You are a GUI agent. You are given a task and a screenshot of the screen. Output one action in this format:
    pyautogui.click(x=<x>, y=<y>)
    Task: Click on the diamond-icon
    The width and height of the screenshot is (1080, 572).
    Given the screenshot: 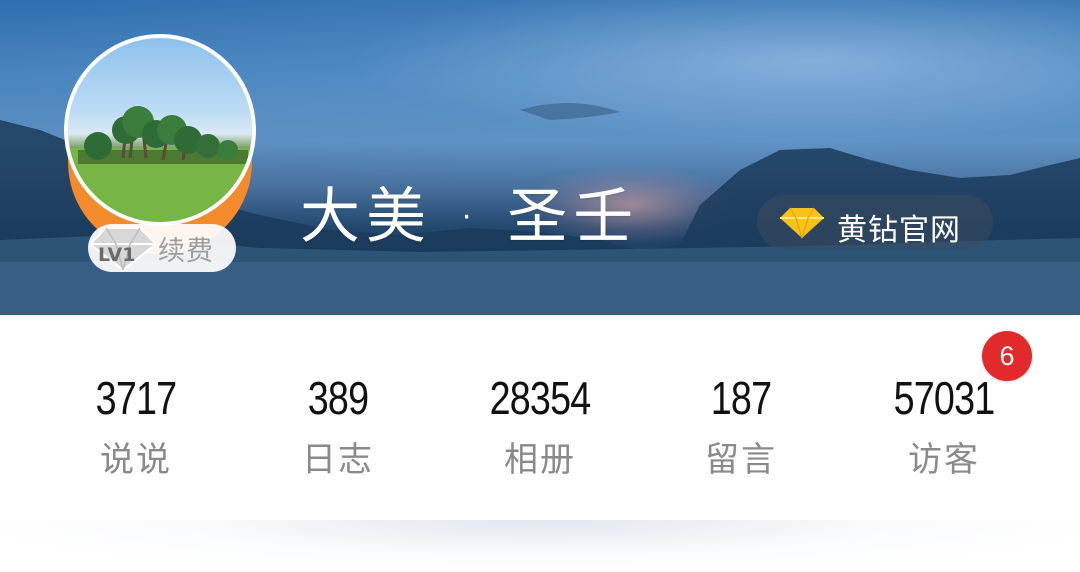 What is the action you would take?
    pyautogui.click(x=802, y=223)
    